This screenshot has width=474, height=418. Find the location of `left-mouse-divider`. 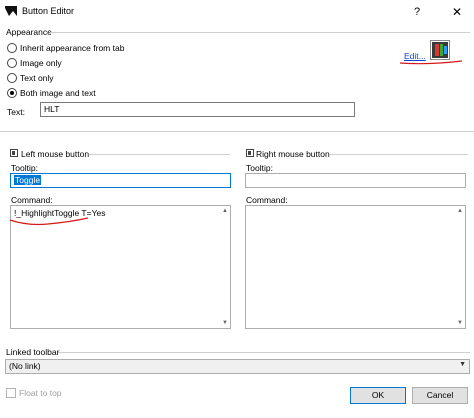

left-mouse-divider is located at coordinates (159, 154).